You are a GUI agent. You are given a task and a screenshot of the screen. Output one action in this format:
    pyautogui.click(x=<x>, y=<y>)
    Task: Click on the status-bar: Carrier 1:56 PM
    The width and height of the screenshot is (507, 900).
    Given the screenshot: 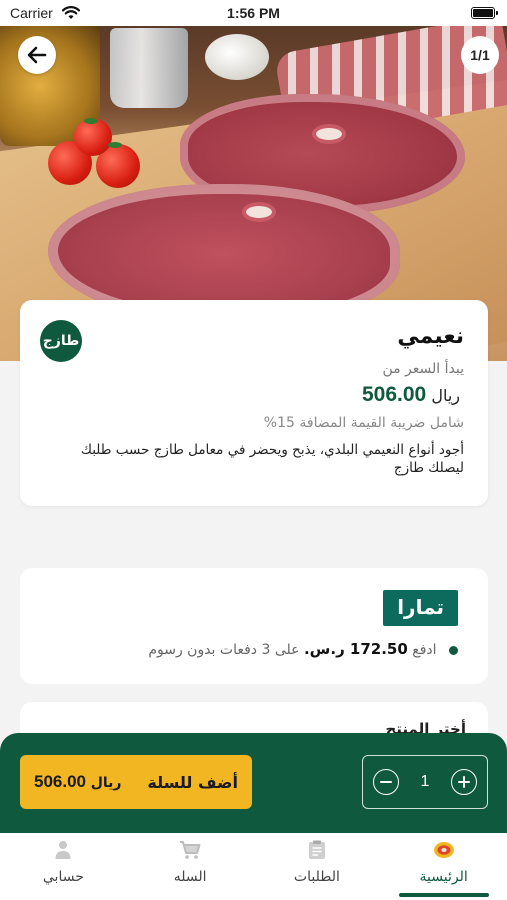 What is the action you would take?
    pyautogui.click(x=253, y=13)
    